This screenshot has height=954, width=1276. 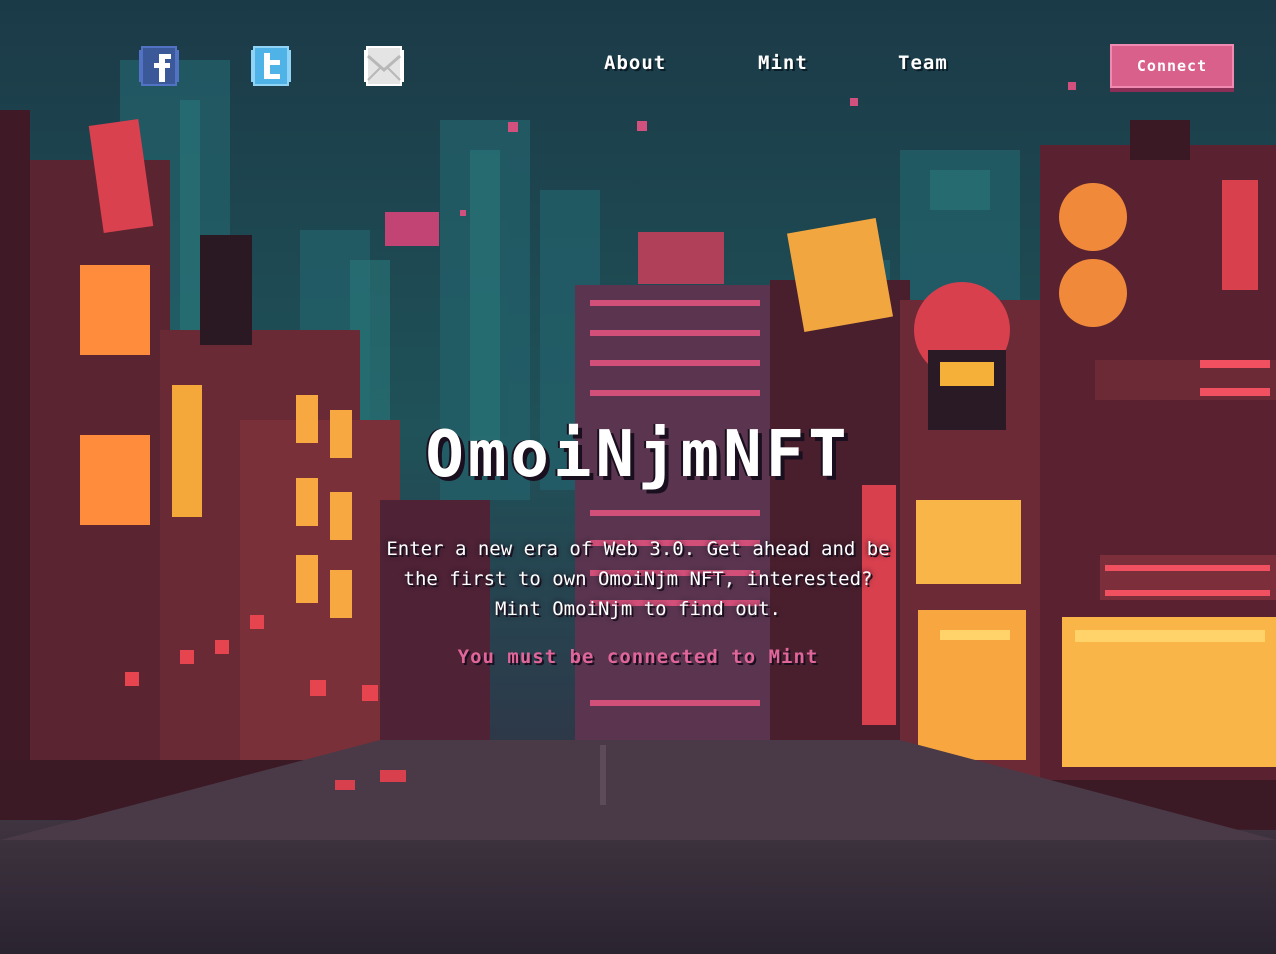 I want to click on nav-link-about: About, so click(x=635, y=63).